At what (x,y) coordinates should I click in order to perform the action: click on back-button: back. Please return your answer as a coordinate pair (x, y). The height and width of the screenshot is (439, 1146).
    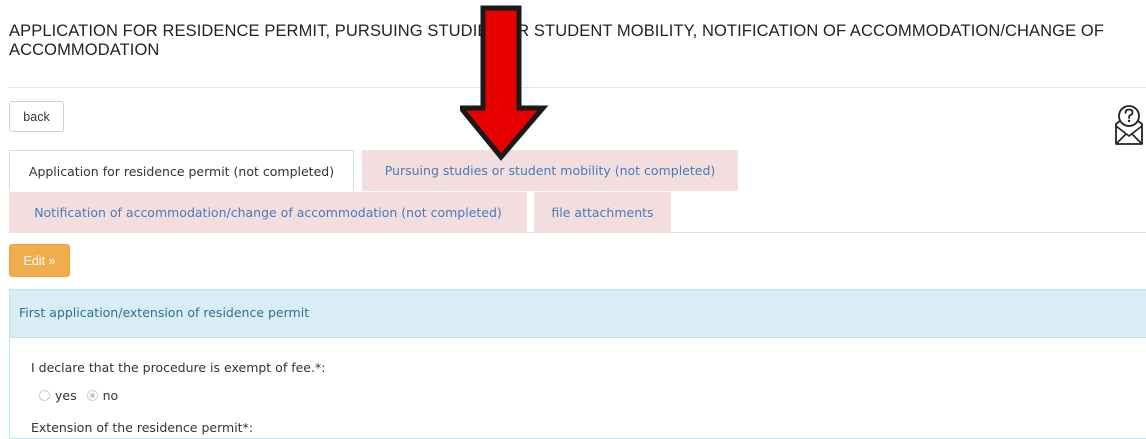
    Looking at the image, I should click on (36, 116).